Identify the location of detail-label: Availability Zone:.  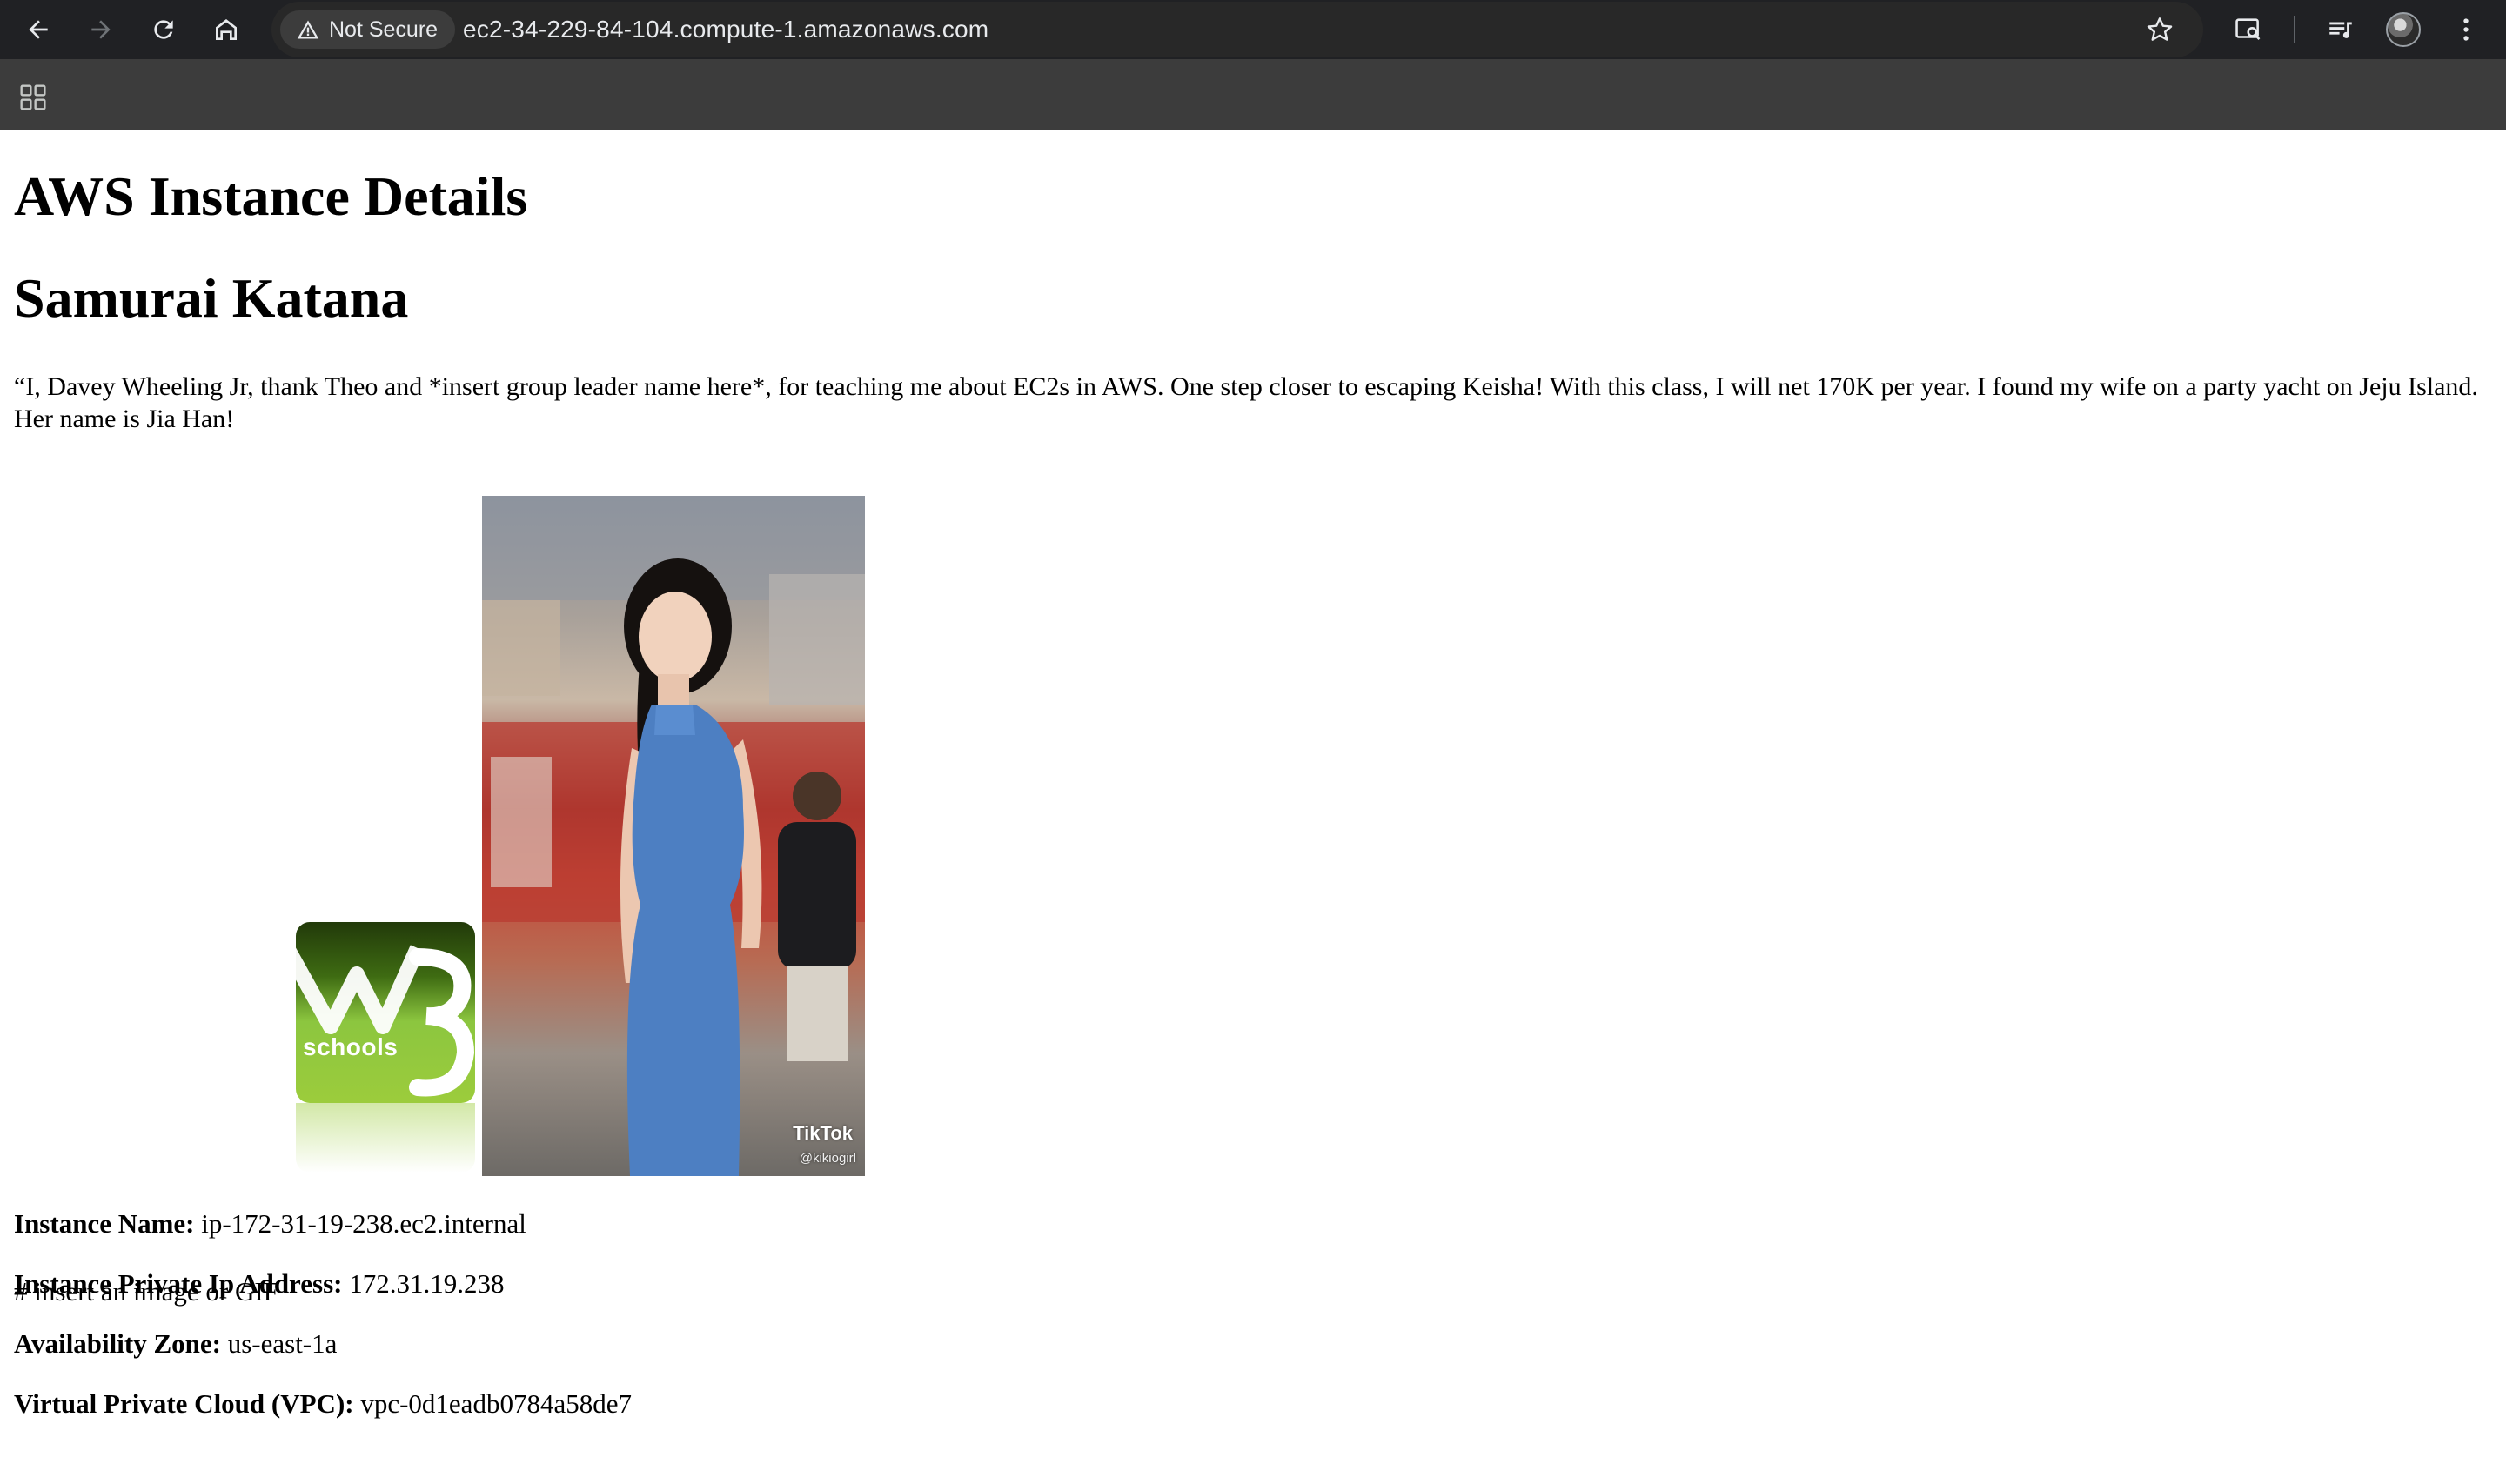
(118, 1343).